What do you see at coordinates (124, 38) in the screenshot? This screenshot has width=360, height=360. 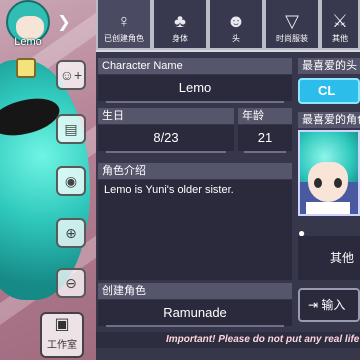 I see `tab-label: 已创建角色` at bounding box center [124, 38].